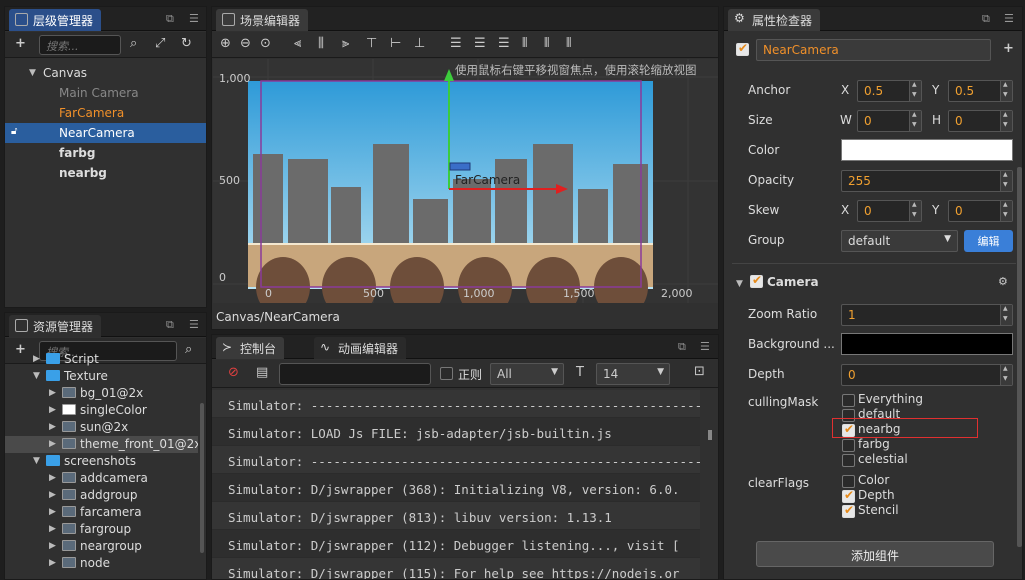  Describe the element at coordinates (297, 43) in the screenshot. I see `align-left-icon: ⫷` at that location.